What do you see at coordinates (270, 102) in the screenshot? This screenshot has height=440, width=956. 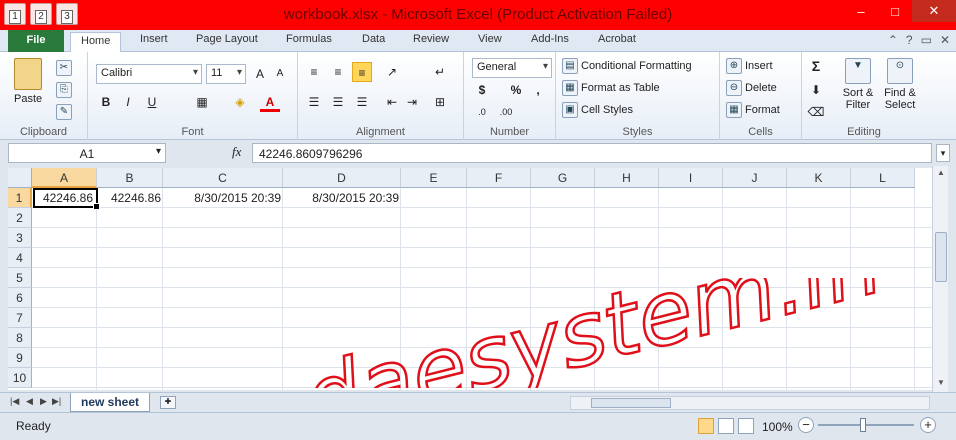 I see `font-color-icon: A` at bounding box center [270, 102].